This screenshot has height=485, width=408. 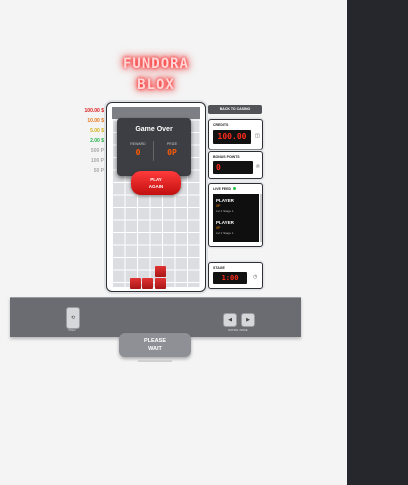 I want to click on please-wait-line-2: WAIT, so click(x=155, y=349).